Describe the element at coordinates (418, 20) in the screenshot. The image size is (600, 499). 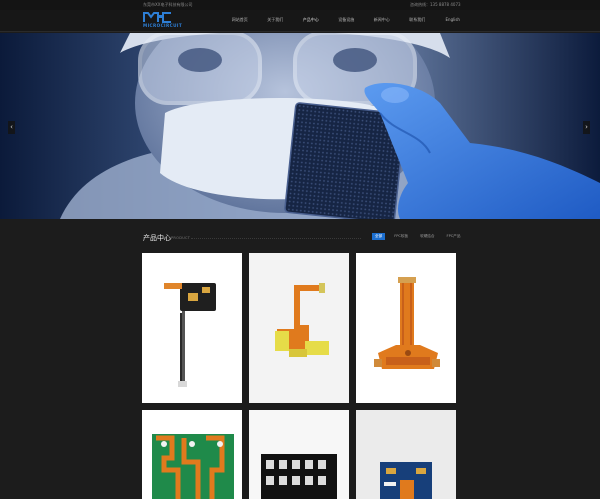
I see `nav-contact: 联系我们` at that location.